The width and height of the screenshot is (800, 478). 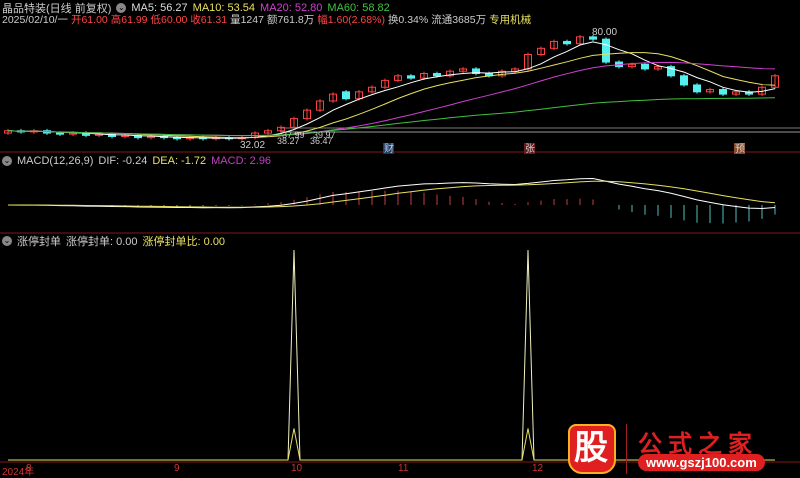 I want to click on price-label: 36.47, so click(x=321, y=141).